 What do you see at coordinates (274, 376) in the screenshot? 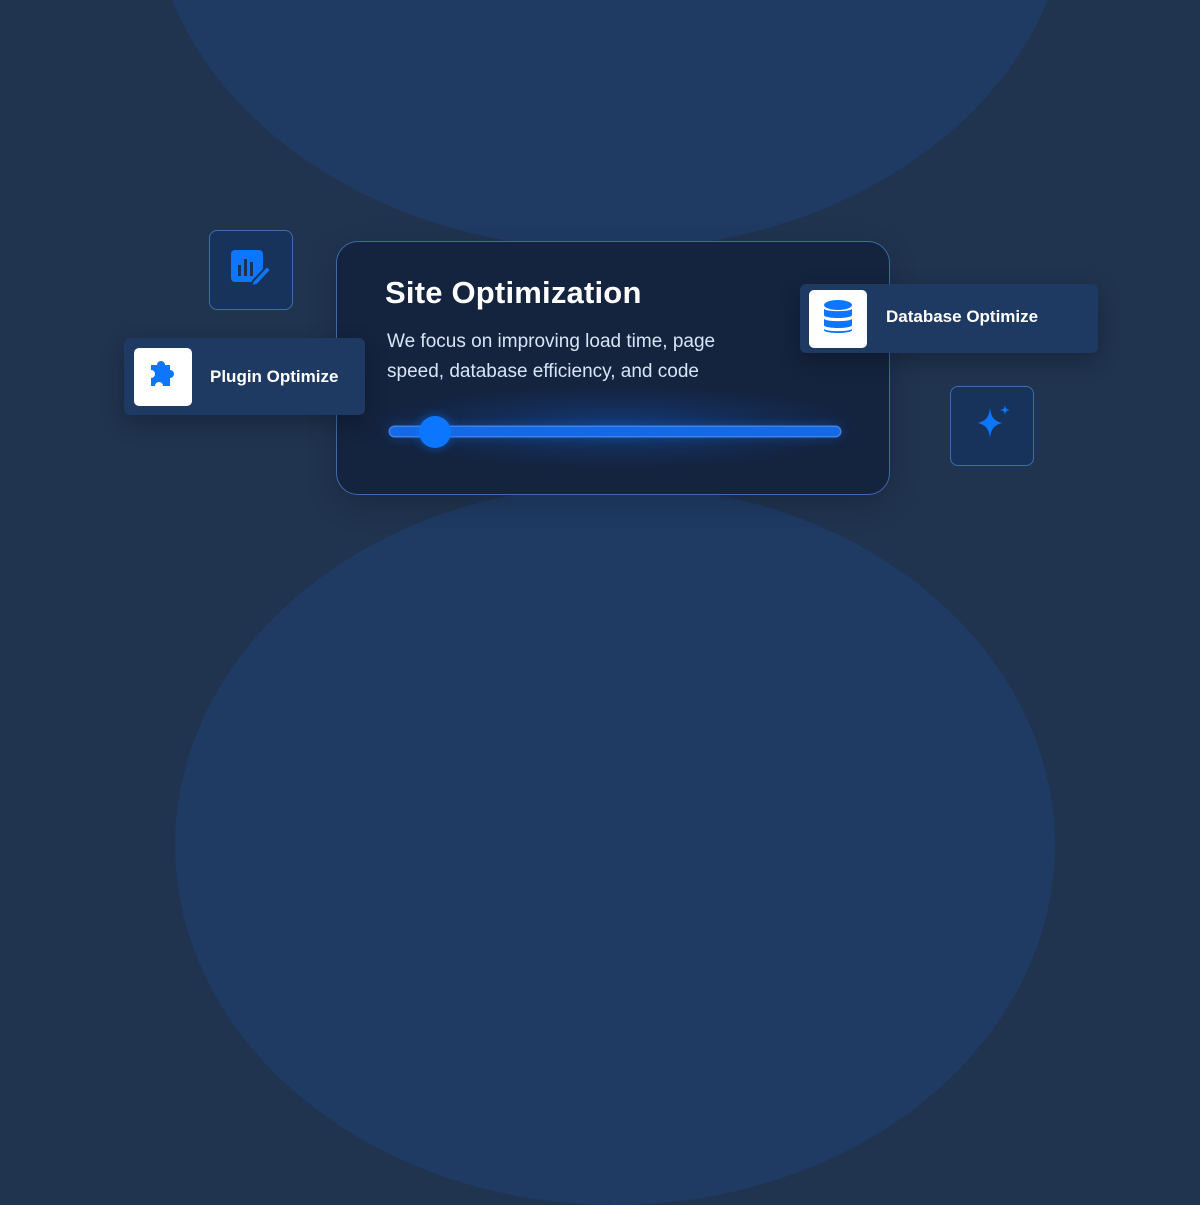
I see `plugin-optimize-label: Plugin Optimize` at bounding box center [274, 376].